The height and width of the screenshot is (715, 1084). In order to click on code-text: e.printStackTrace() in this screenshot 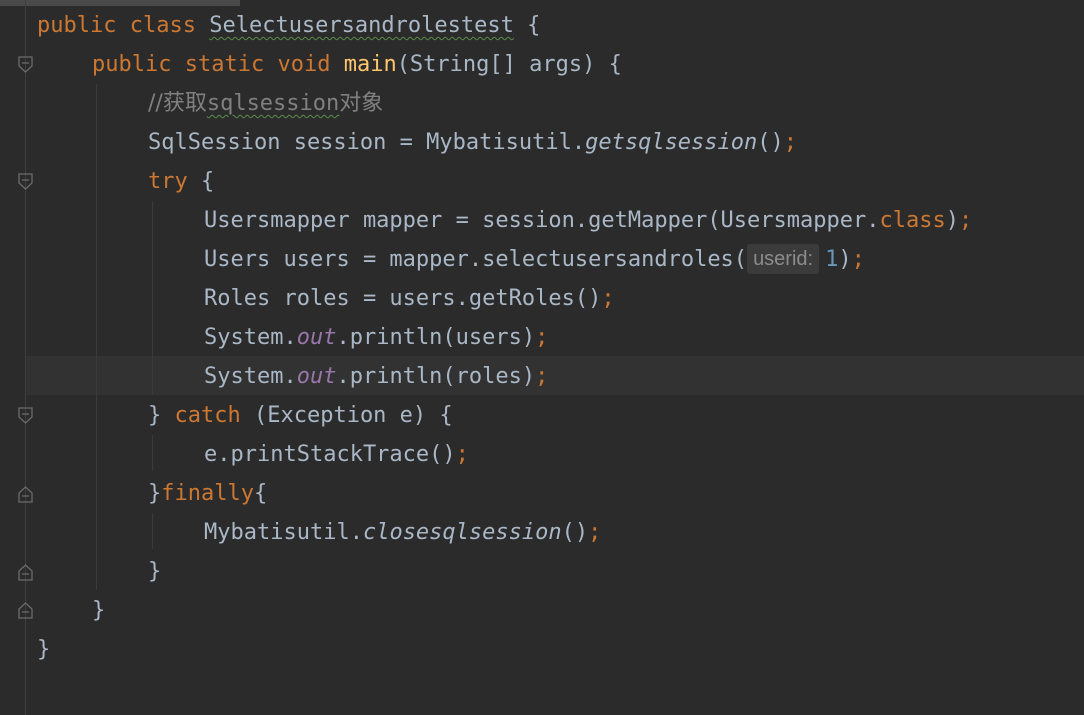, I will do `click(330, 454)`.